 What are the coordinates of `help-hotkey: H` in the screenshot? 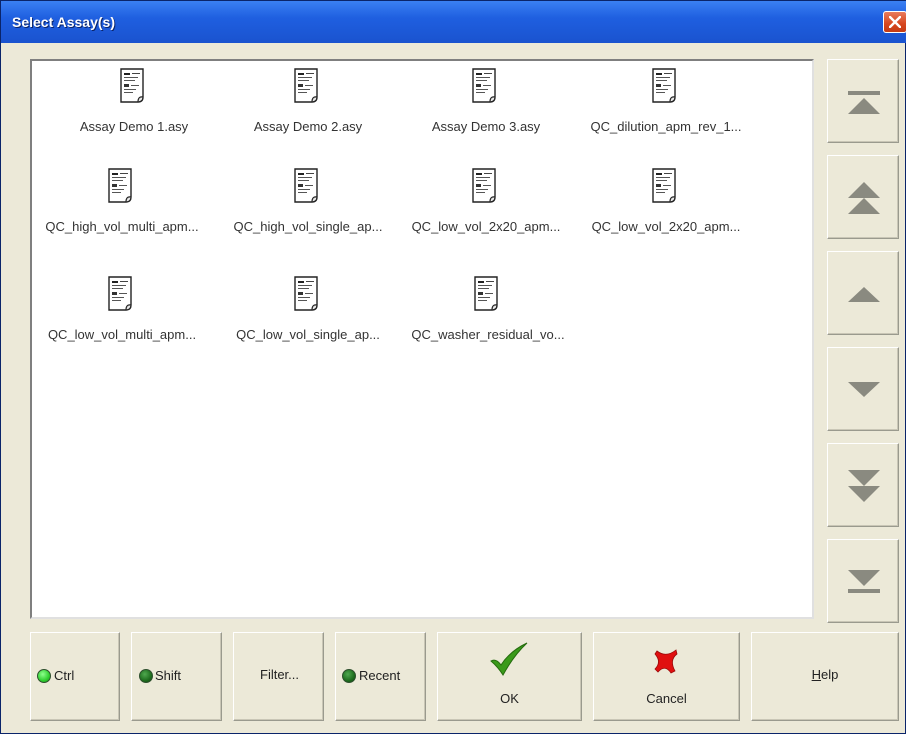 It's located at (816, 674).